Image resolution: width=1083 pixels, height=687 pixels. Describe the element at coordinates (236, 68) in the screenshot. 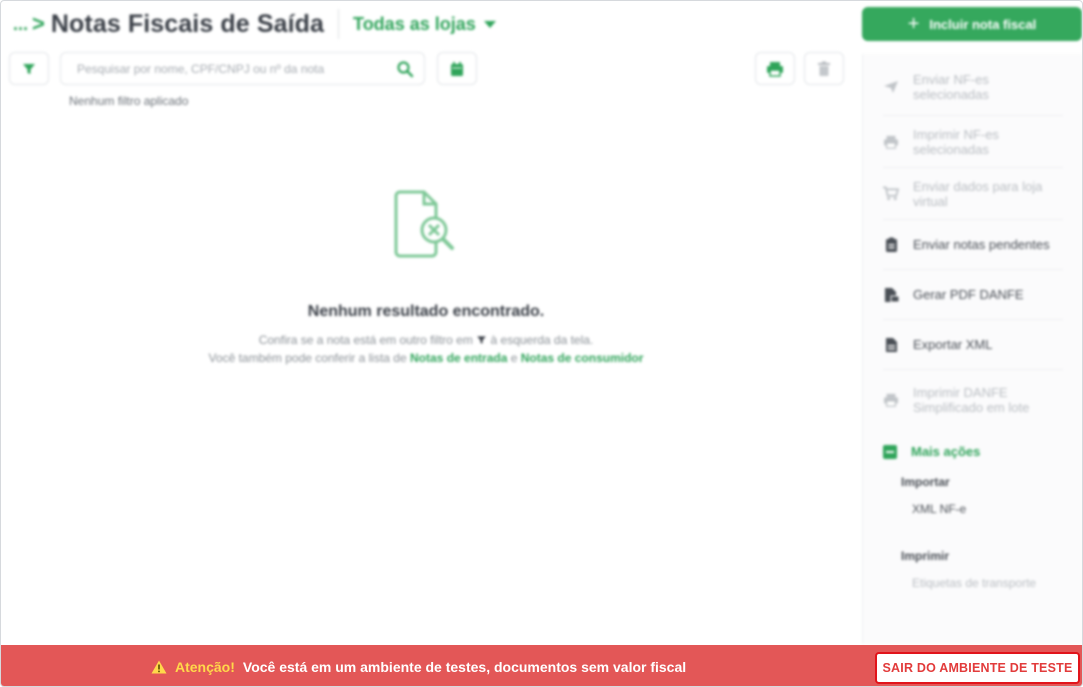

I see `search-input` at that location.